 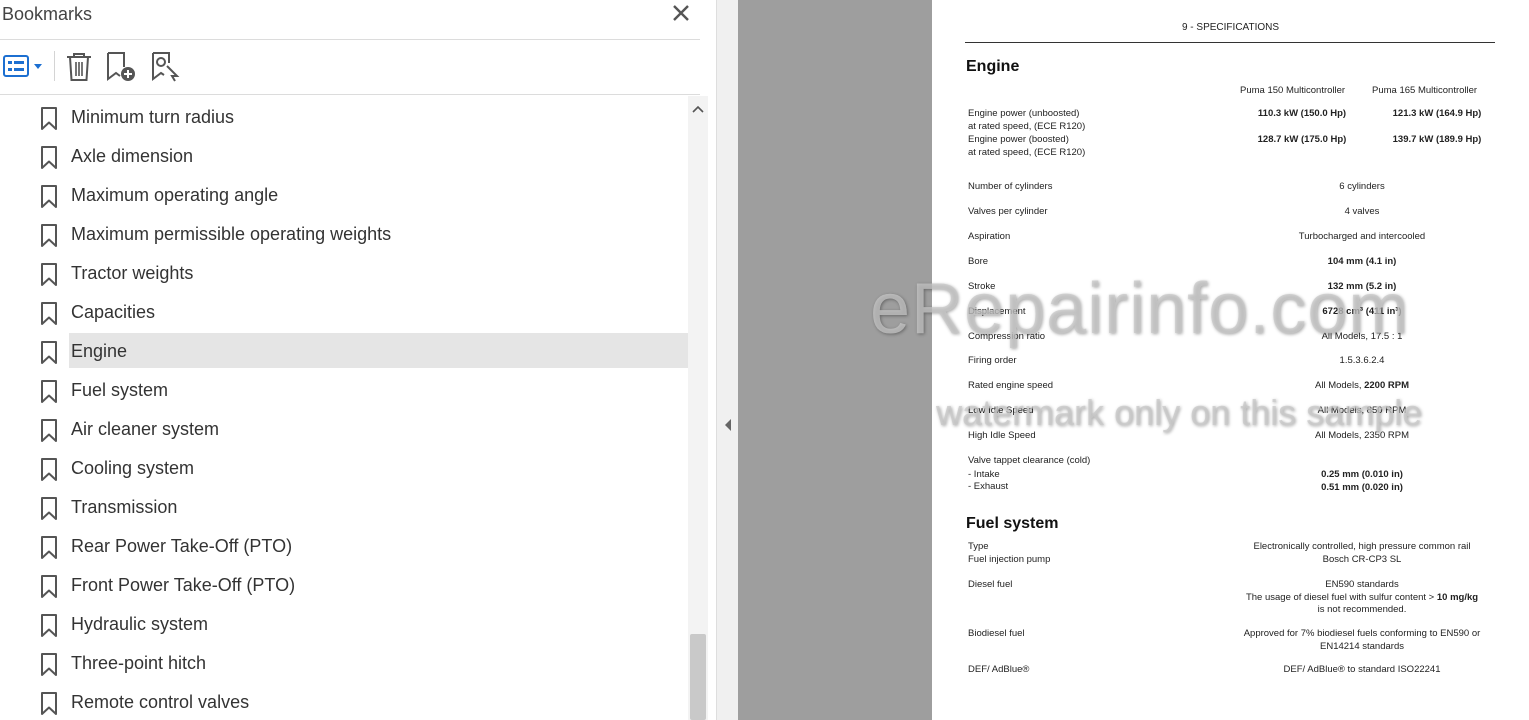 I want to click on selection-highlight, so click(x=378, y=350).